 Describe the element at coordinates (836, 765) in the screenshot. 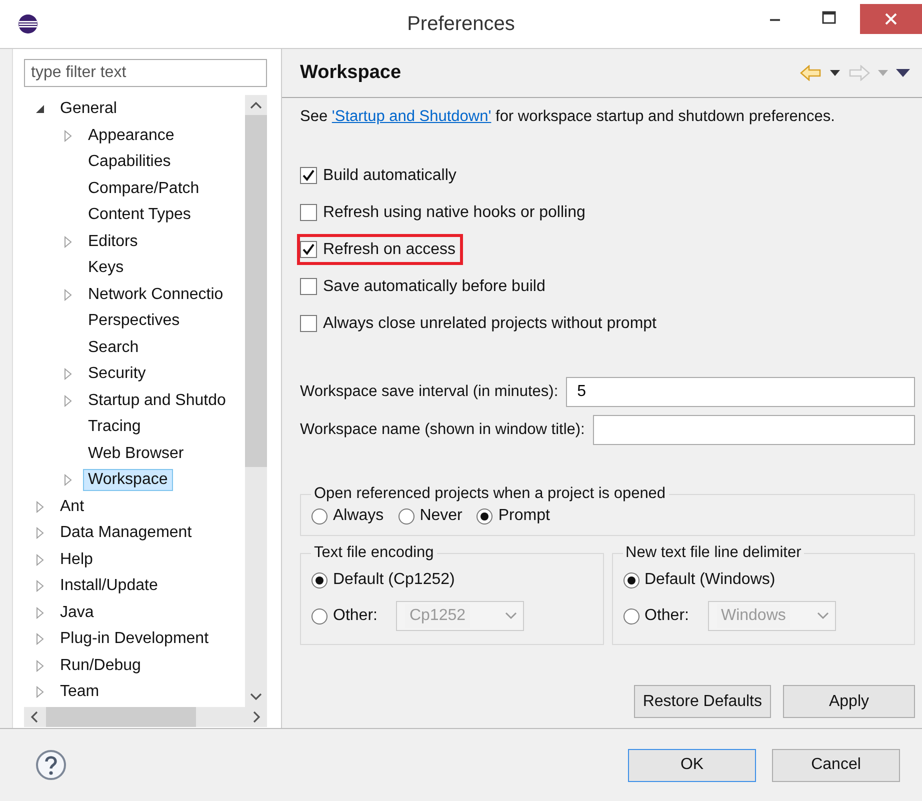

I see `dialog-button: Cancel` at that location.